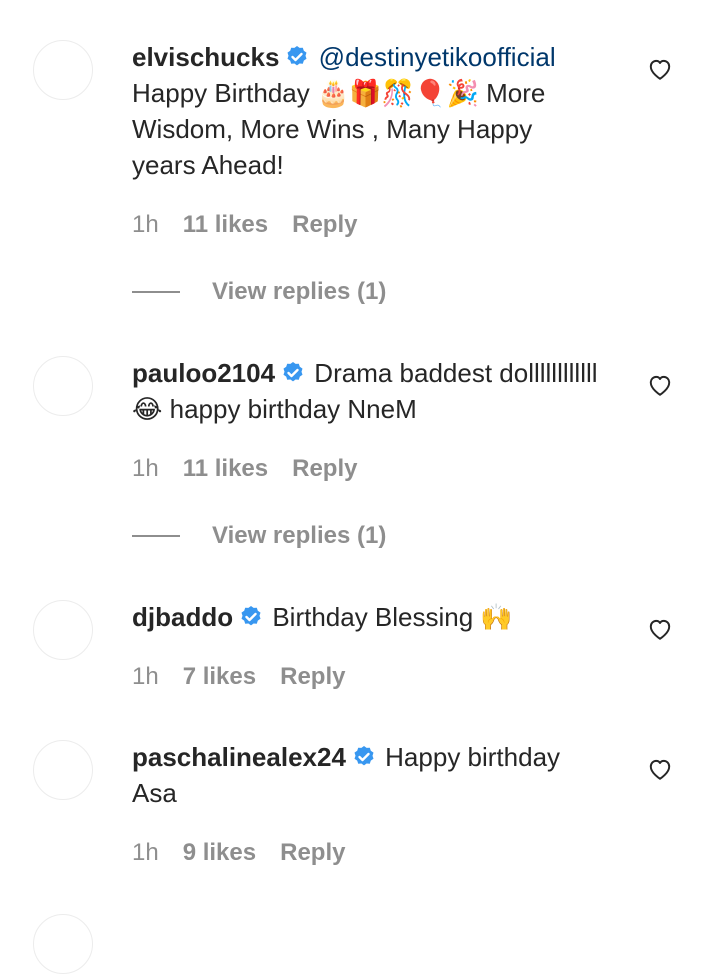  Describe the element at coordinates (239, 757) in the screenshot. I see `comment-username: paschalinealex24` at that location.